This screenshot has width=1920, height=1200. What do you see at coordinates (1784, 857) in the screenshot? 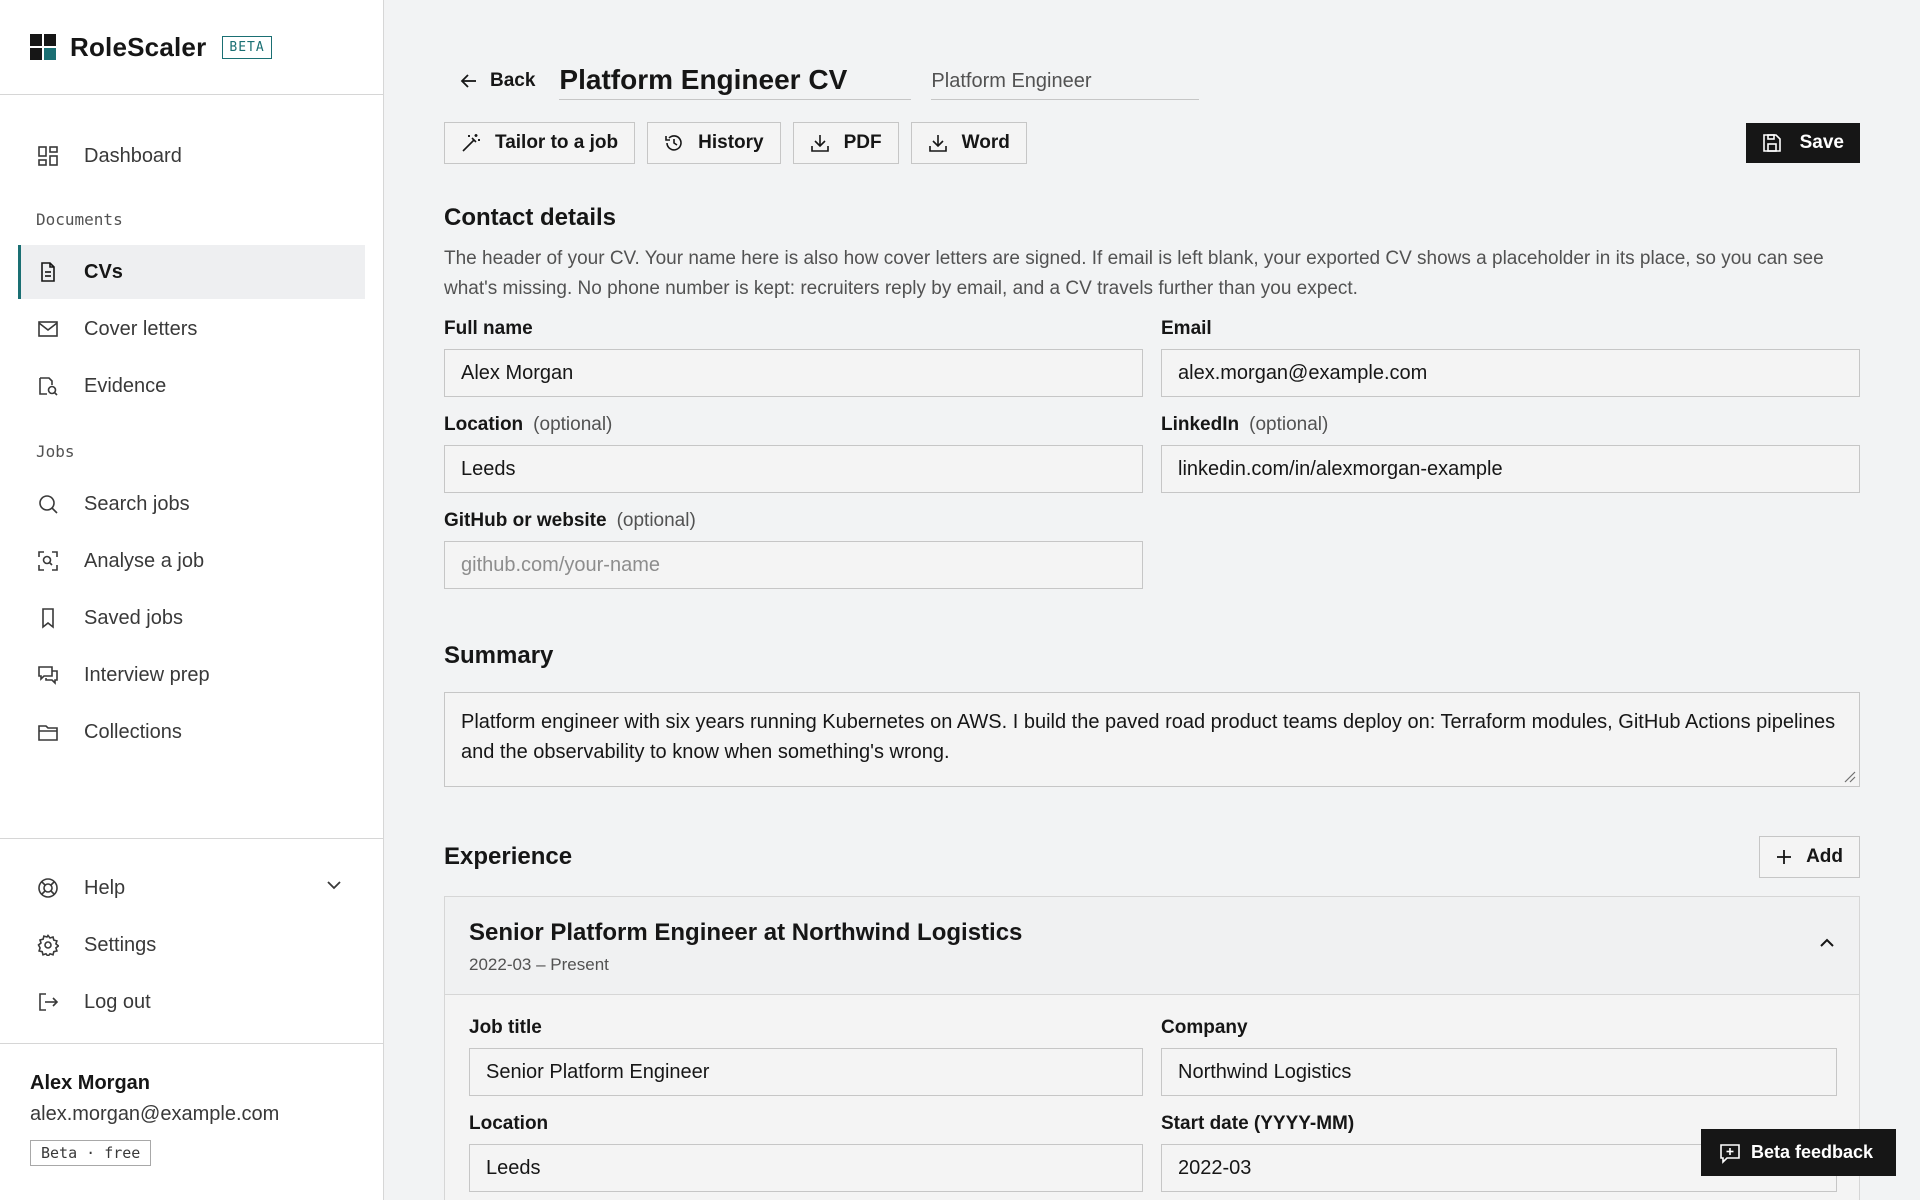
I see `plus-icon` at bounding box center [1784, 857].